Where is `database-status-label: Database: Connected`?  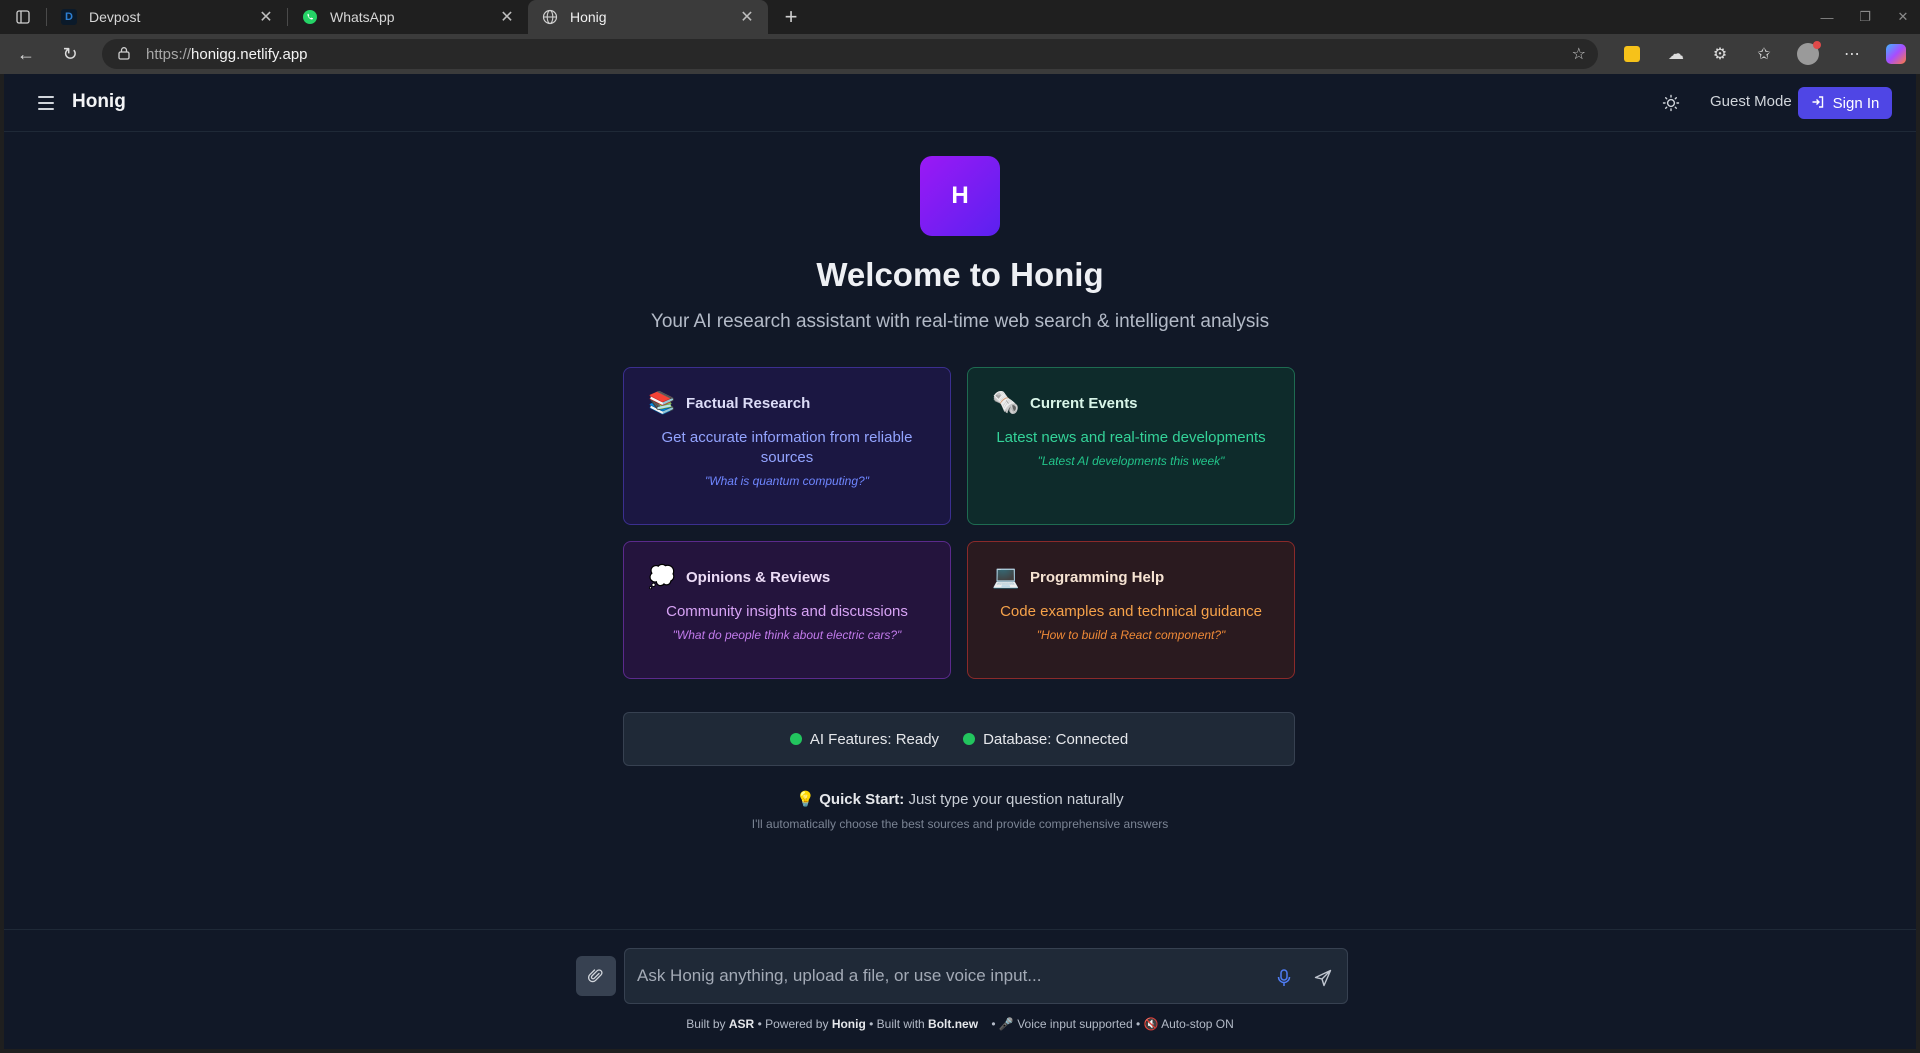
database-status-label: Database: Connected is located at coordinates (1056, 739).